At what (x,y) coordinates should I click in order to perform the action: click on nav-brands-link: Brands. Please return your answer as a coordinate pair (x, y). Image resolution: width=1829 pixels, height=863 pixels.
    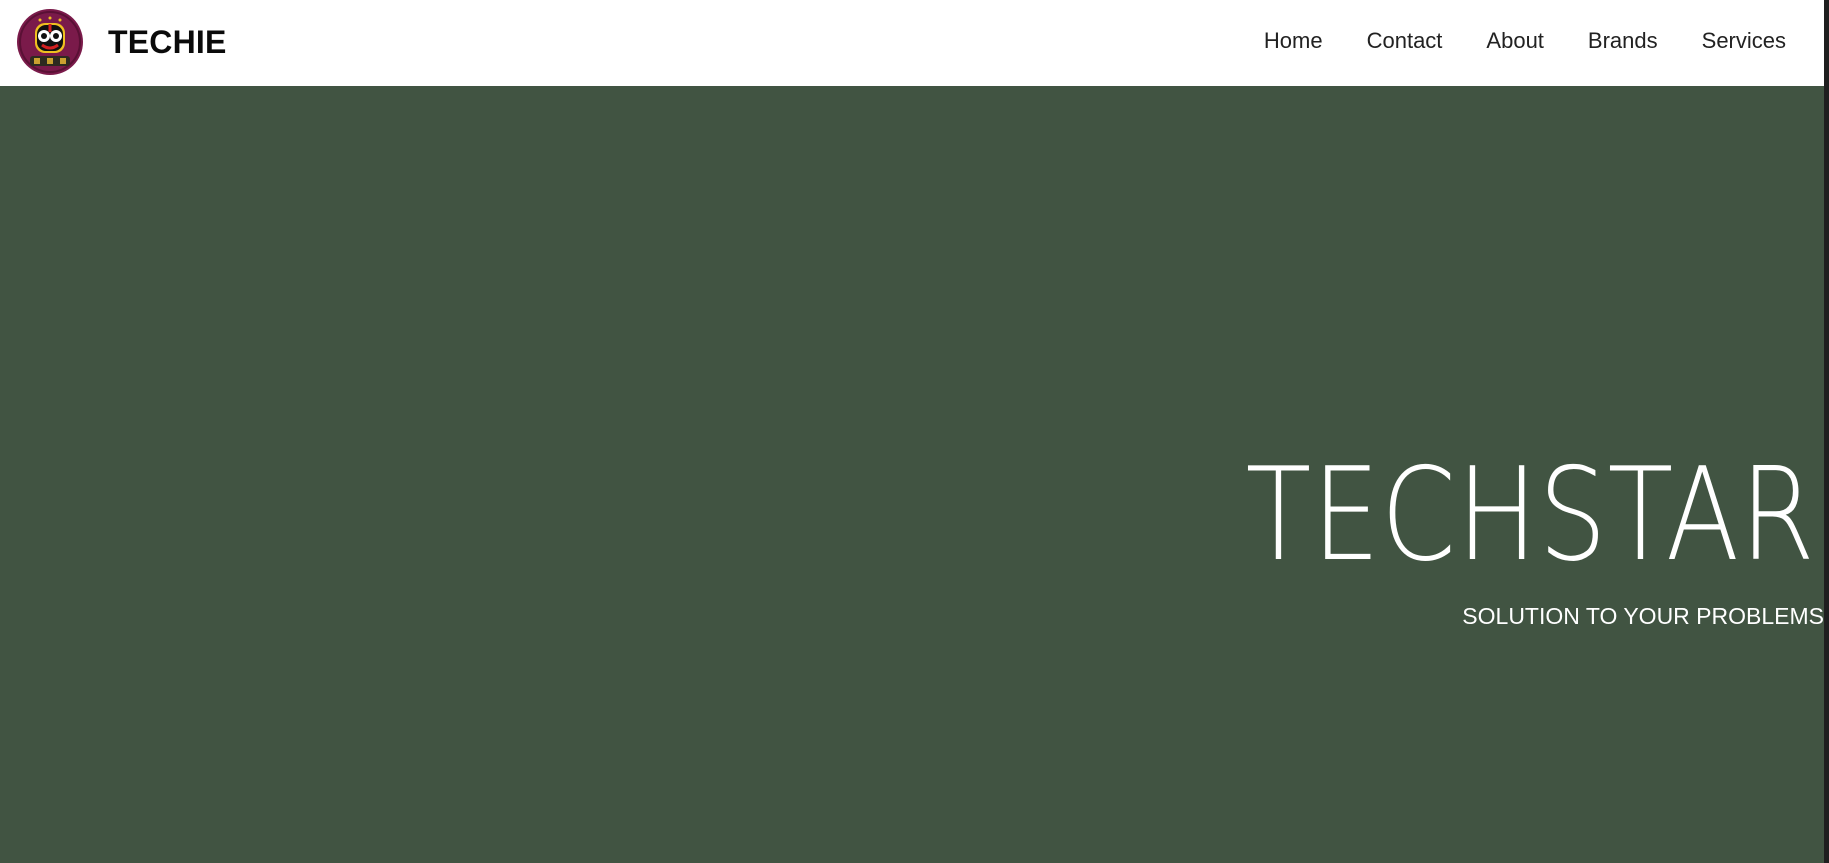
    Looking at the image, I should click on (1623, 41).